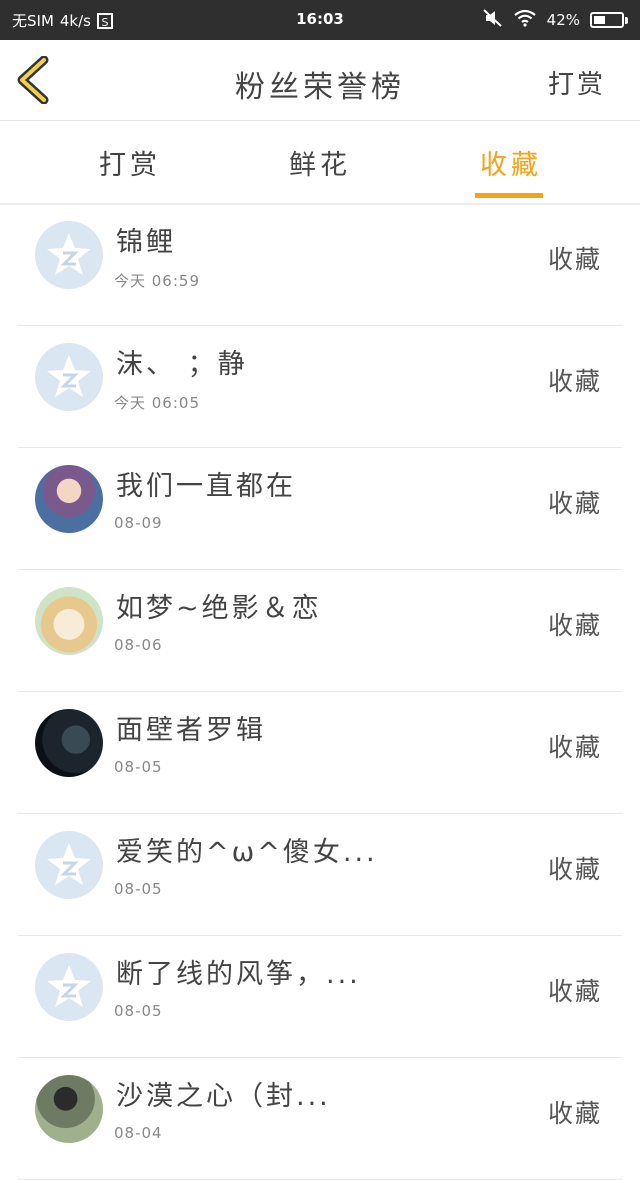 This screenshot has width=640, height=1180. Describe the element at coordinates (320, 265) in the screenshot. I see `list-item: 锦鲤今天 06:59 收藏` at that location.